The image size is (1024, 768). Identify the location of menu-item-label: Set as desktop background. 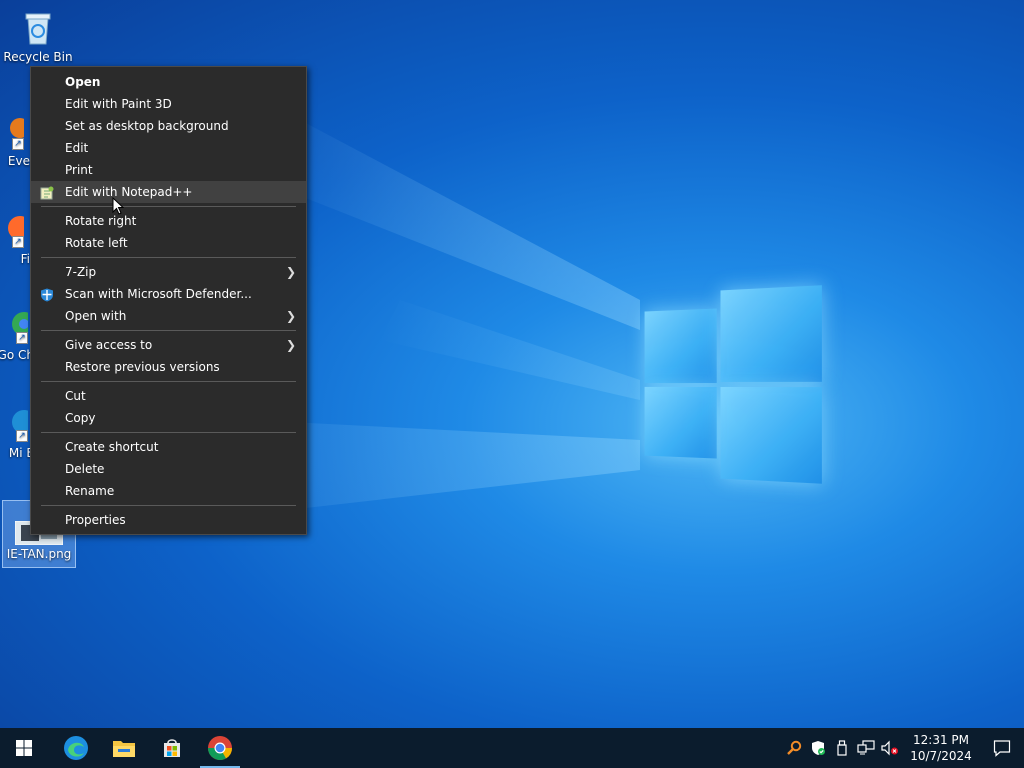
(147, 126).